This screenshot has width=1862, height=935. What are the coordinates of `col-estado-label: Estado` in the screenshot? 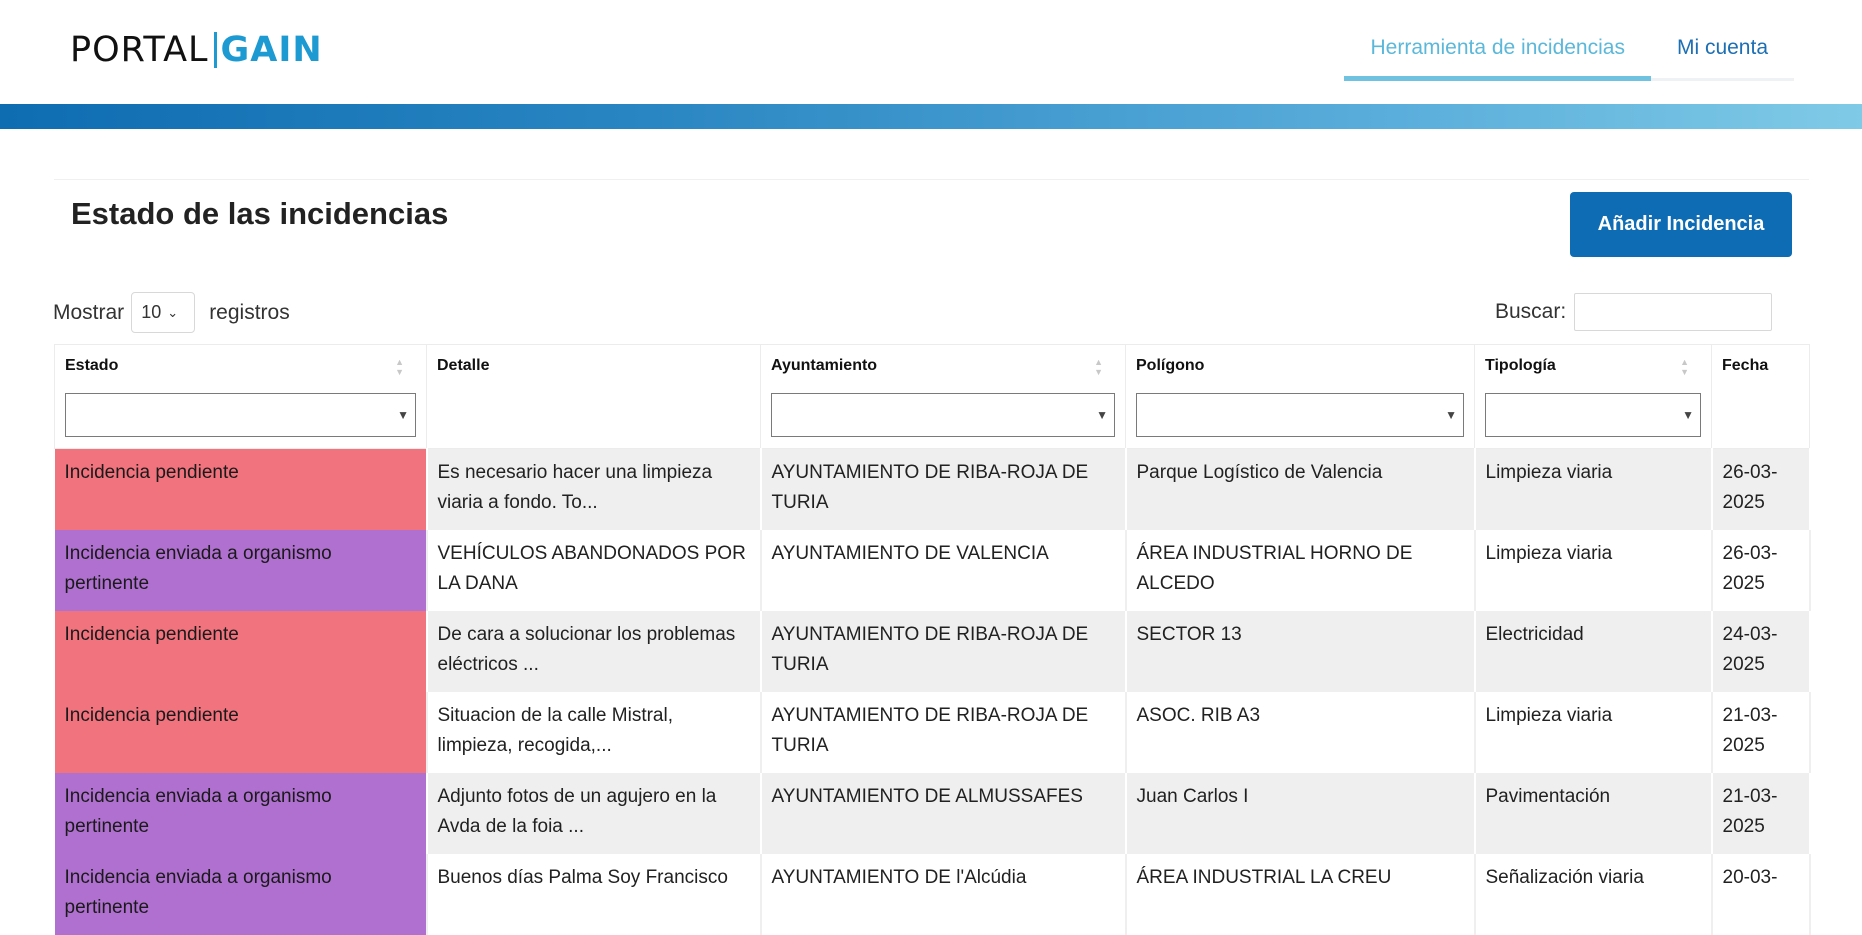 It's located at (92, 365).